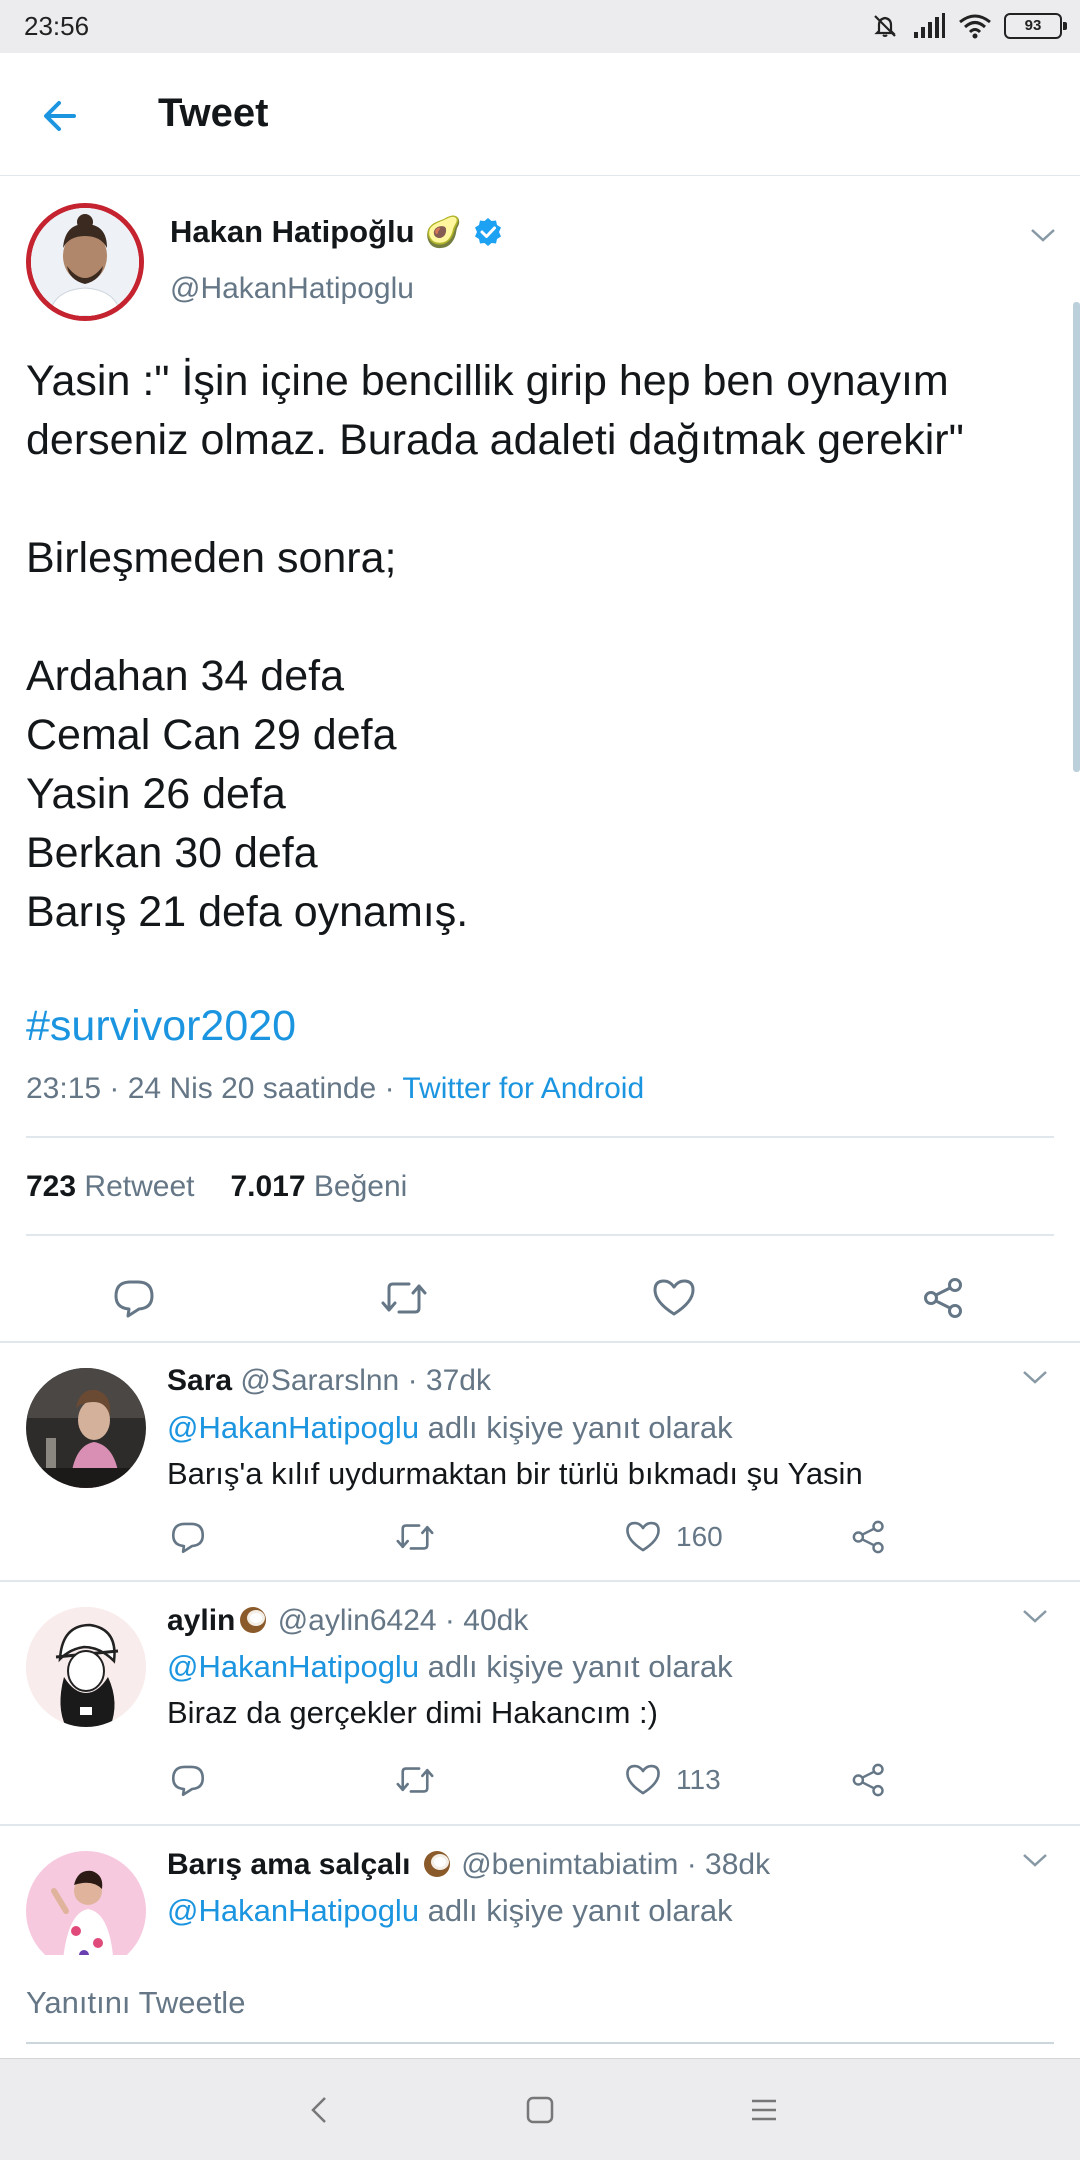 Image resolution: width=1080 pixels, height=2160 pixels. Describe the element at coordinates (156, 794) in the screenshot. I see `tweet-text-line: Yasin 26 defa` at that location.